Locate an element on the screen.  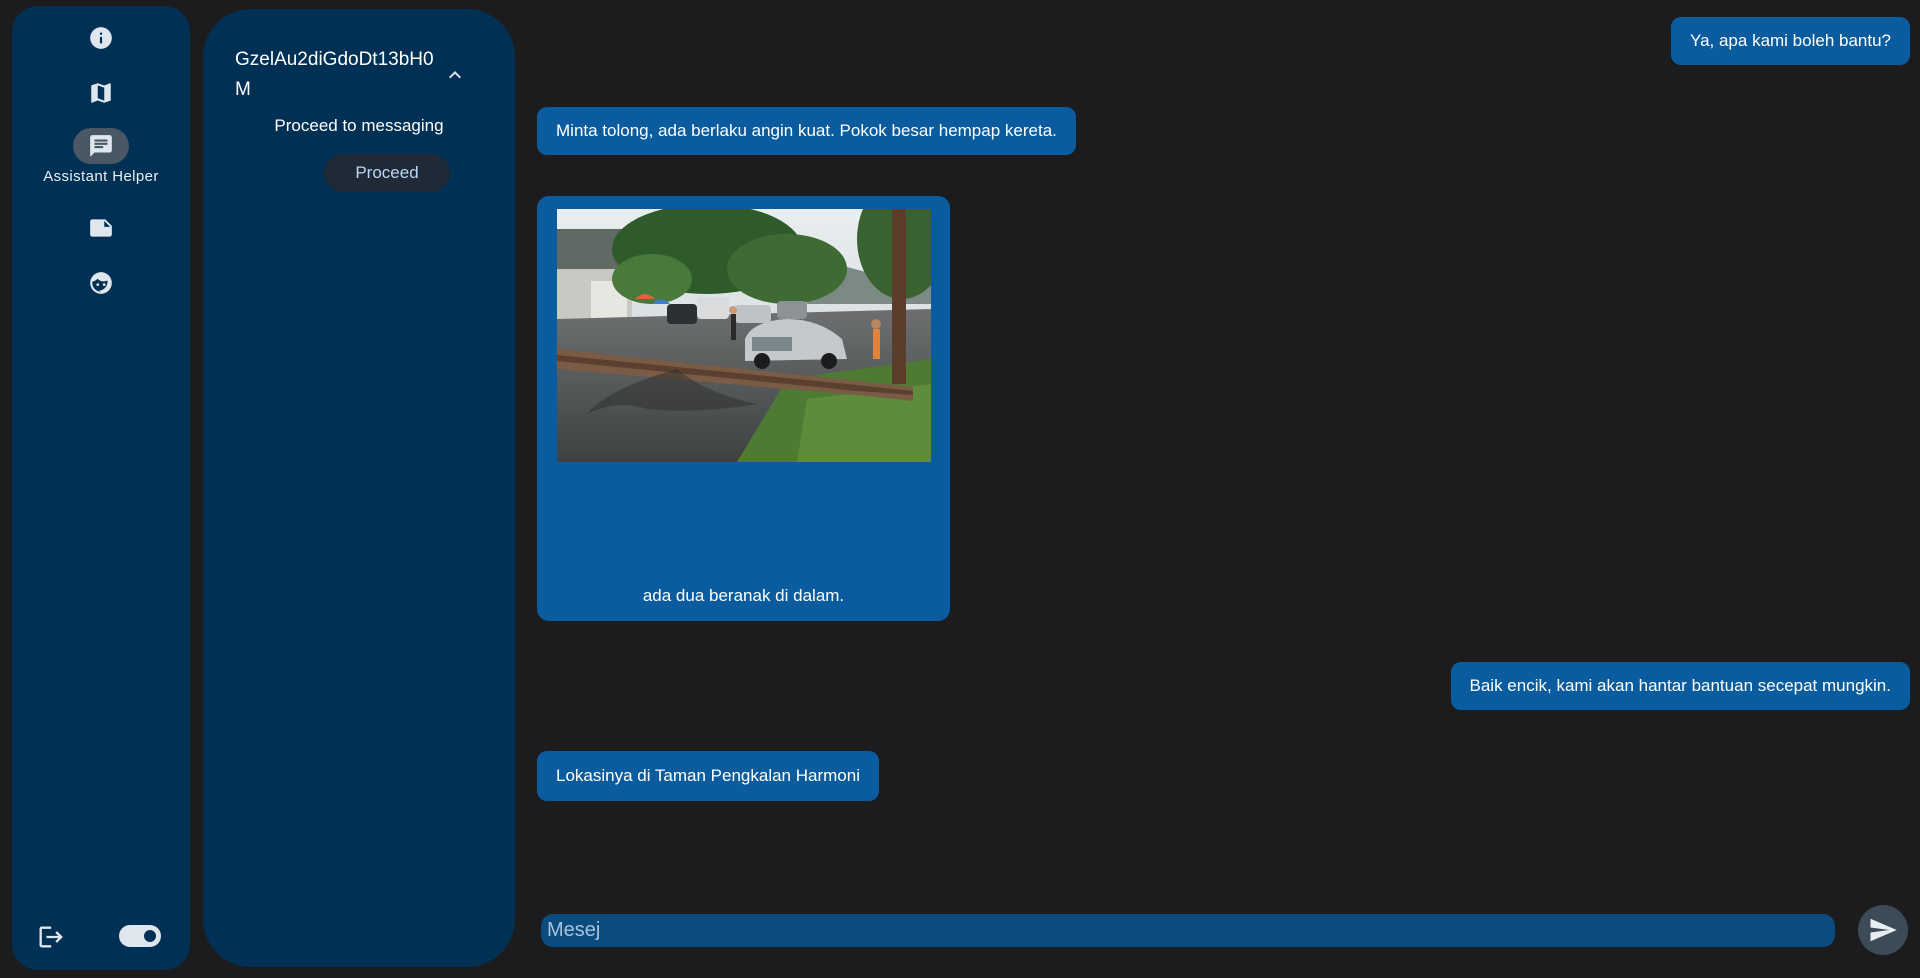
toggle-knob is located at coordinates (150, 936).